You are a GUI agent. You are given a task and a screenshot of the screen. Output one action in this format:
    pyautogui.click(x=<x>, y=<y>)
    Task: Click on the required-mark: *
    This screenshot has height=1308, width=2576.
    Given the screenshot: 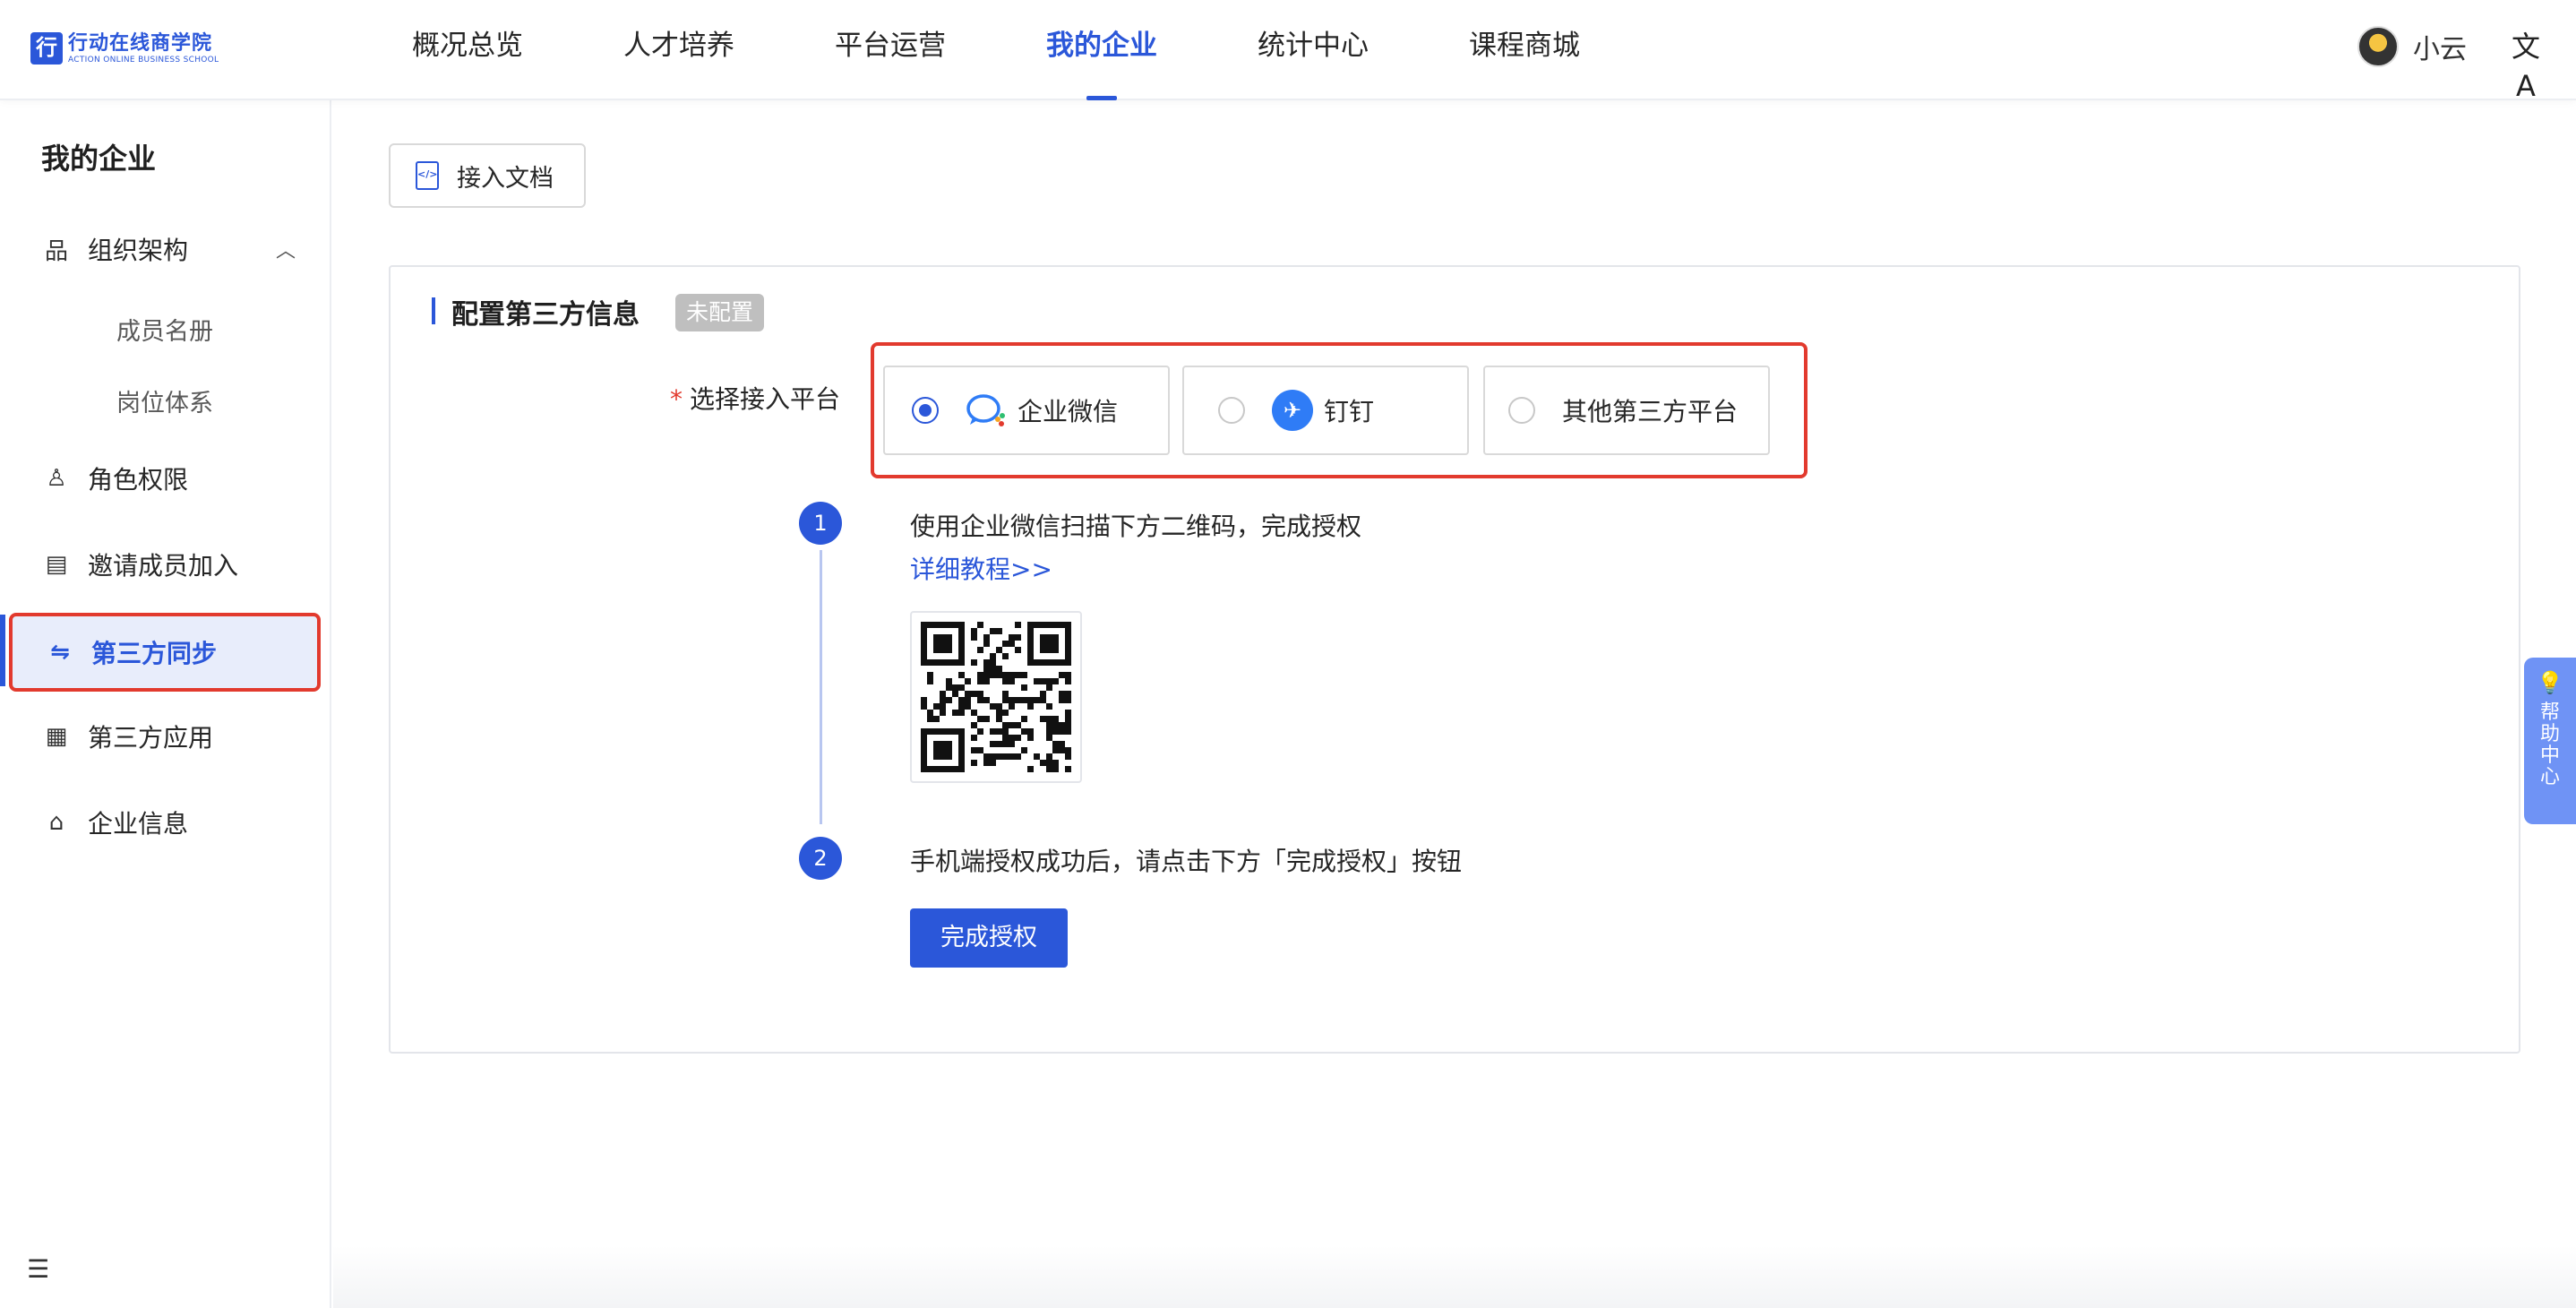 What is the action you would take?
    pyautogui.click(x=676, y=399)
    